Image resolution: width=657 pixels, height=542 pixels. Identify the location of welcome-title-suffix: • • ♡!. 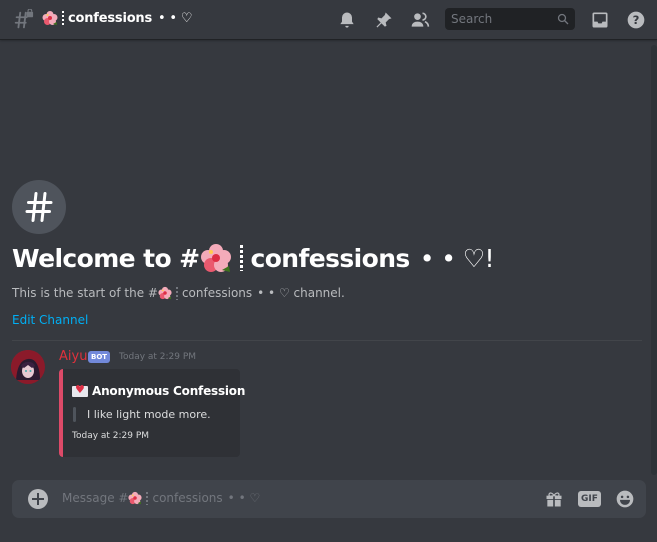
(457, 258).